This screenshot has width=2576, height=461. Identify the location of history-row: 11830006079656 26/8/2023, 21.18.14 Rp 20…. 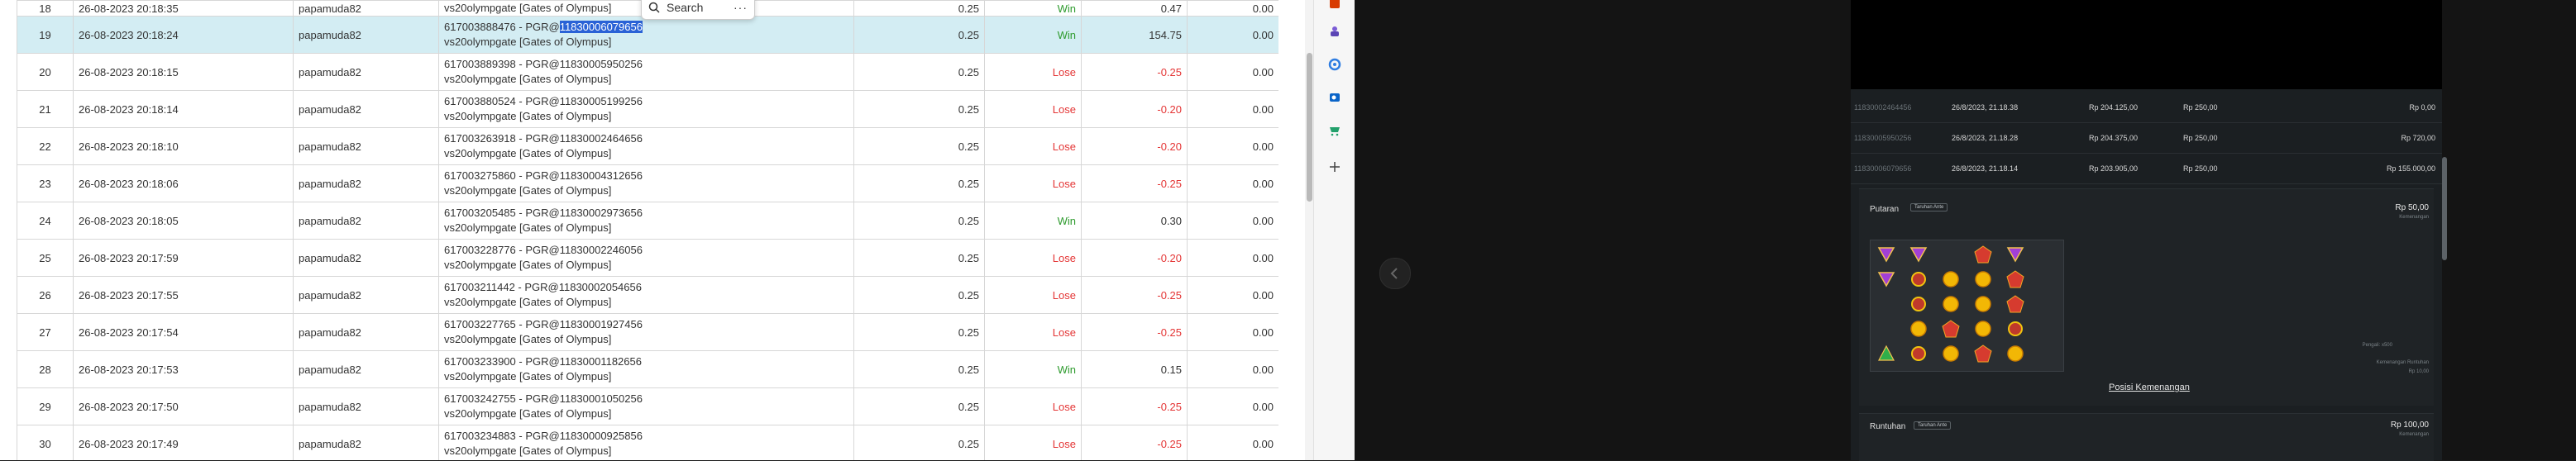
(2146, 169).